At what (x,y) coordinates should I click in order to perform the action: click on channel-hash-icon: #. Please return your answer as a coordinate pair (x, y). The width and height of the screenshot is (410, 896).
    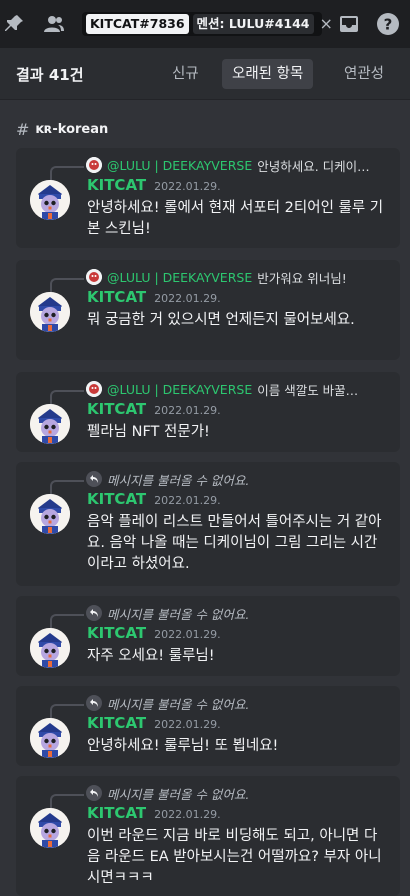
    Looking at the image, I should click on (23, 129).